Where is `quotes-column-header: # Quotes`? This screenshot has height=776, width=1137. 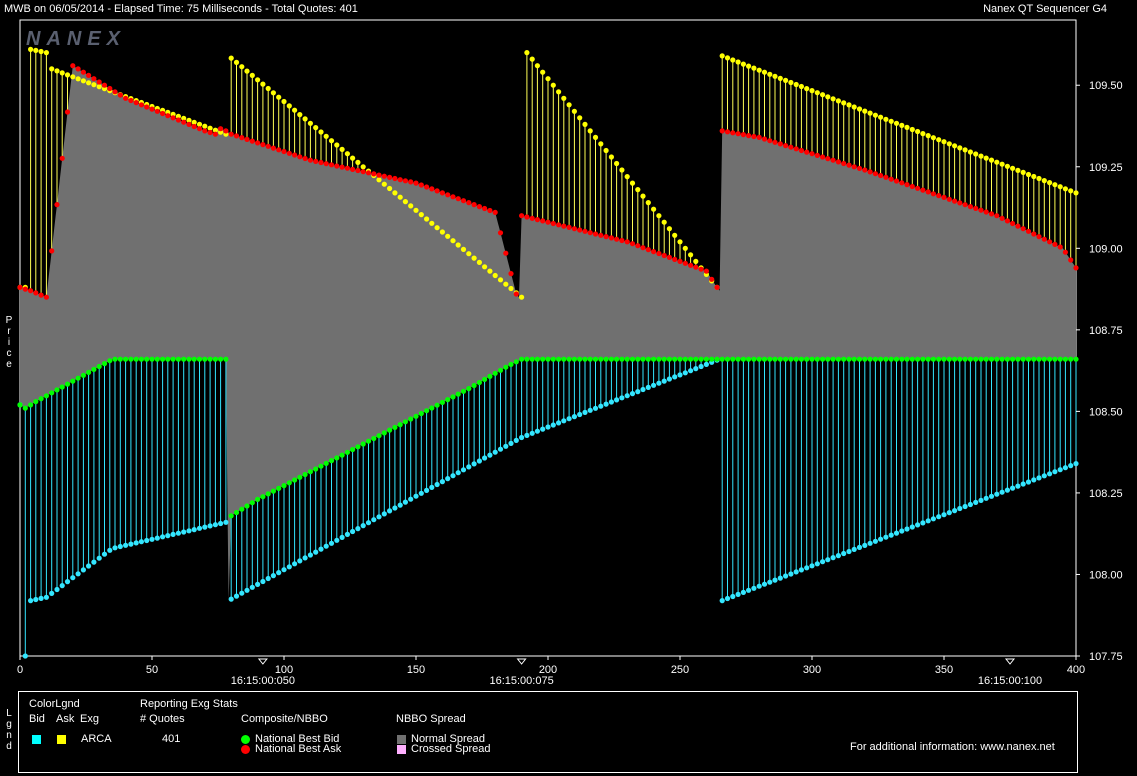
quotes-column-header: # Quotes is located at coordinates (162, 719).